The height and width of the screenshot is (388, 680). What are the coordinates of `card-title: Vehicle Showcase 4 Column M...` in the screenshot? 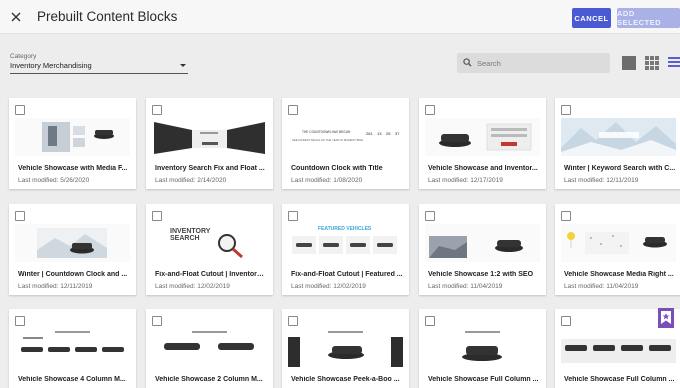 It's located at (72, 379).